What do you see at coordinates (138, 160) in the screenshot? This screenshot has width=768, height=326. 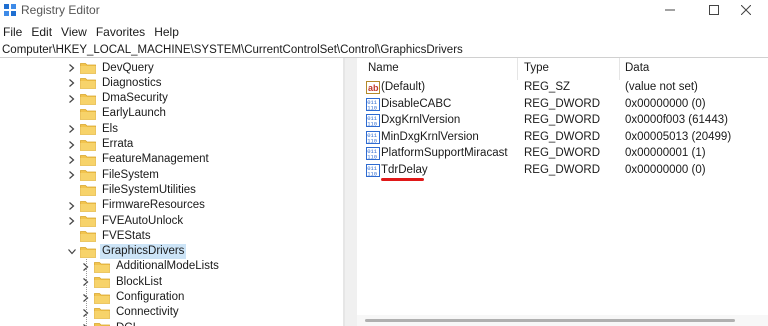 I see `tree-item: FeatureManagement` at bounding box center [138, 160].